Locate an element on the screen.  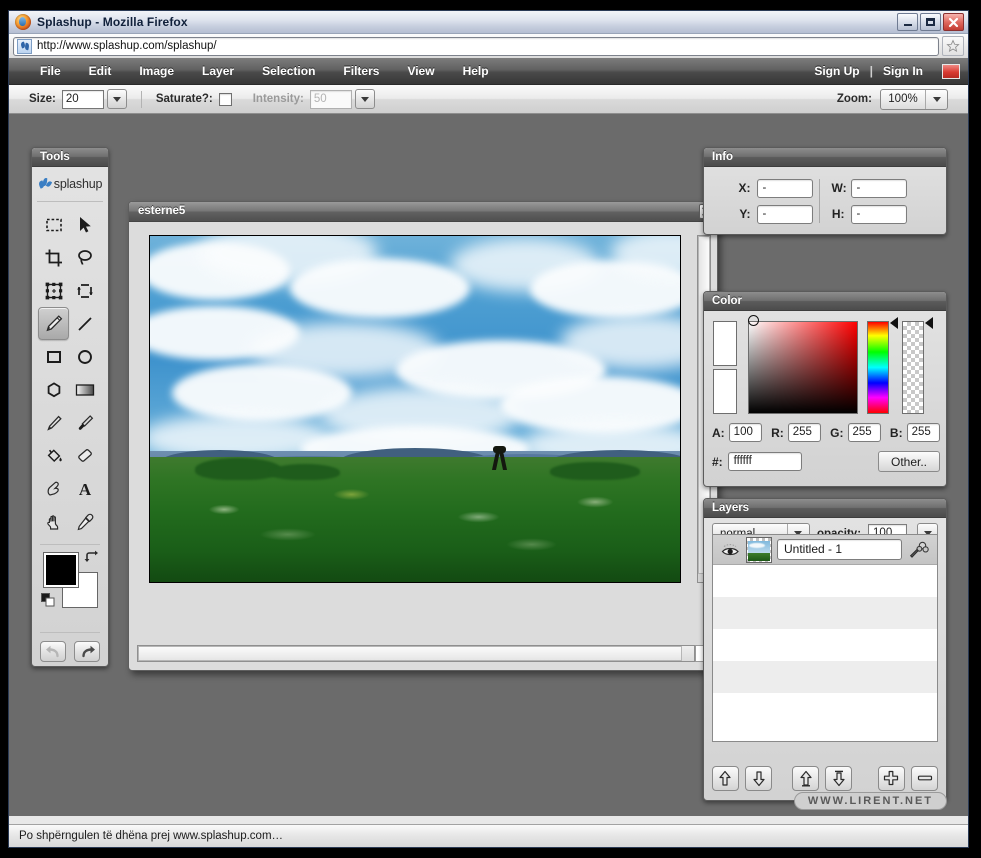
move-layer-down-button is located at coordinates (759, 778).